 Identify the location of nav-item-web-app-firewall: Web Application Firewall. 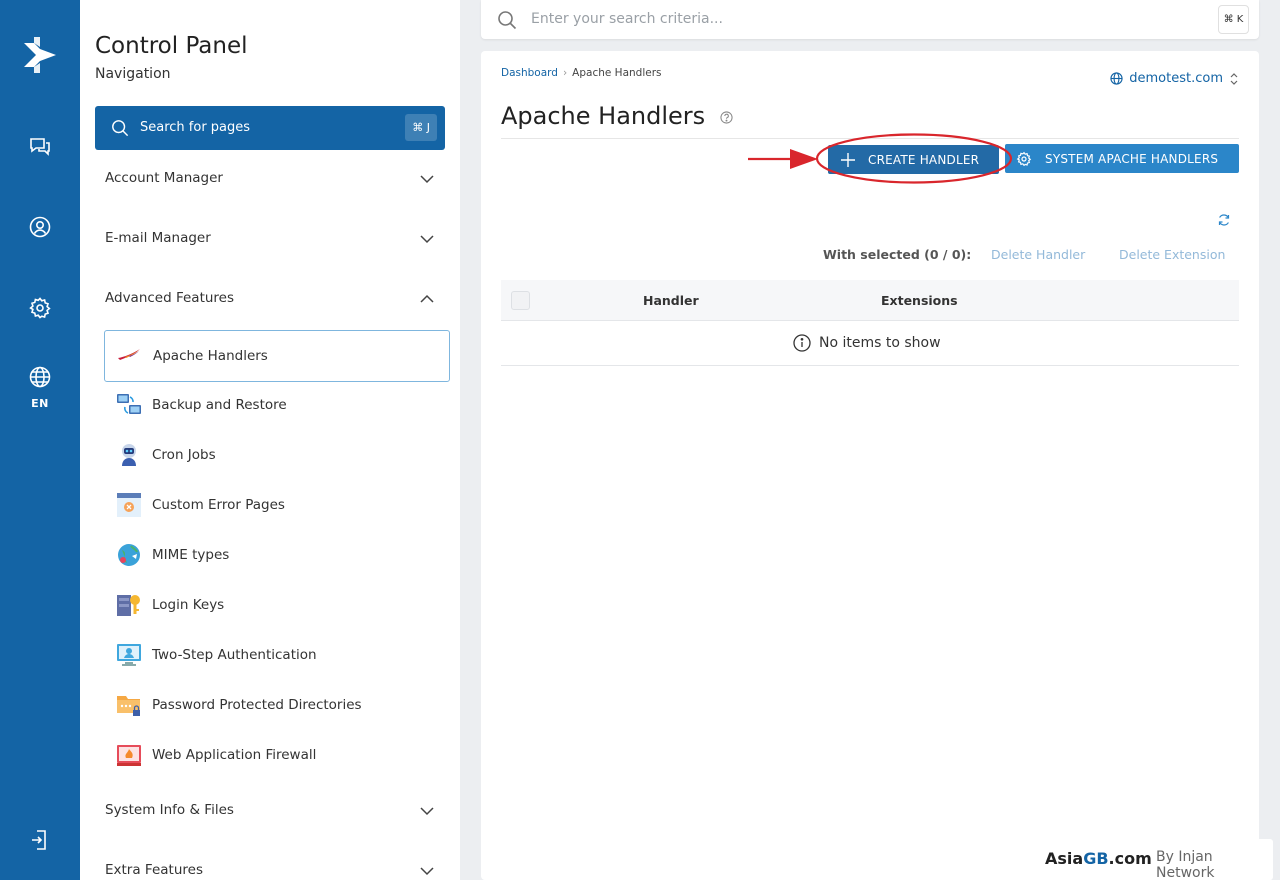
(277, 756).